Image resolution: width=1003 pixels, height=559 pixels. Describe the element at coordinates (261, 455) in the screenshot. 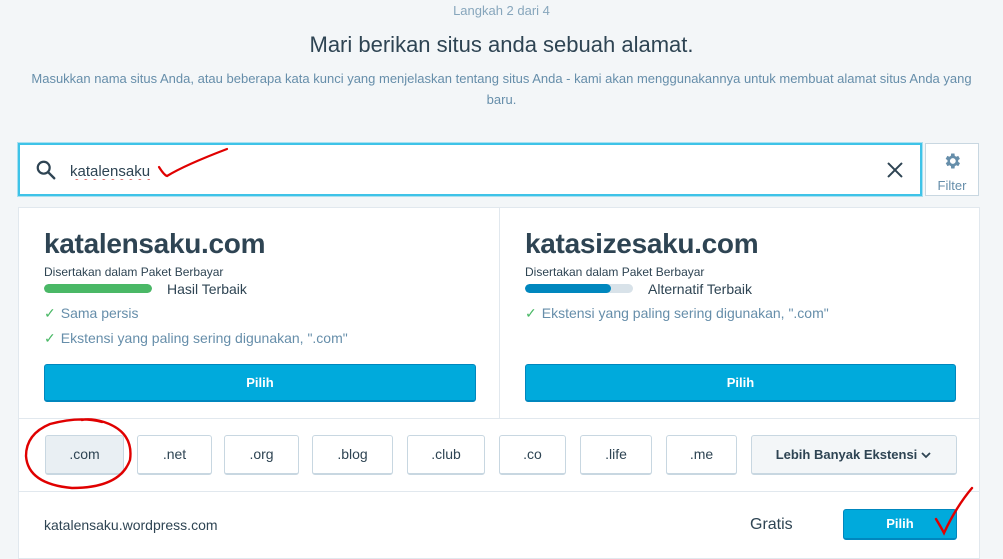

I see `tld-button-org: .org` at that location.